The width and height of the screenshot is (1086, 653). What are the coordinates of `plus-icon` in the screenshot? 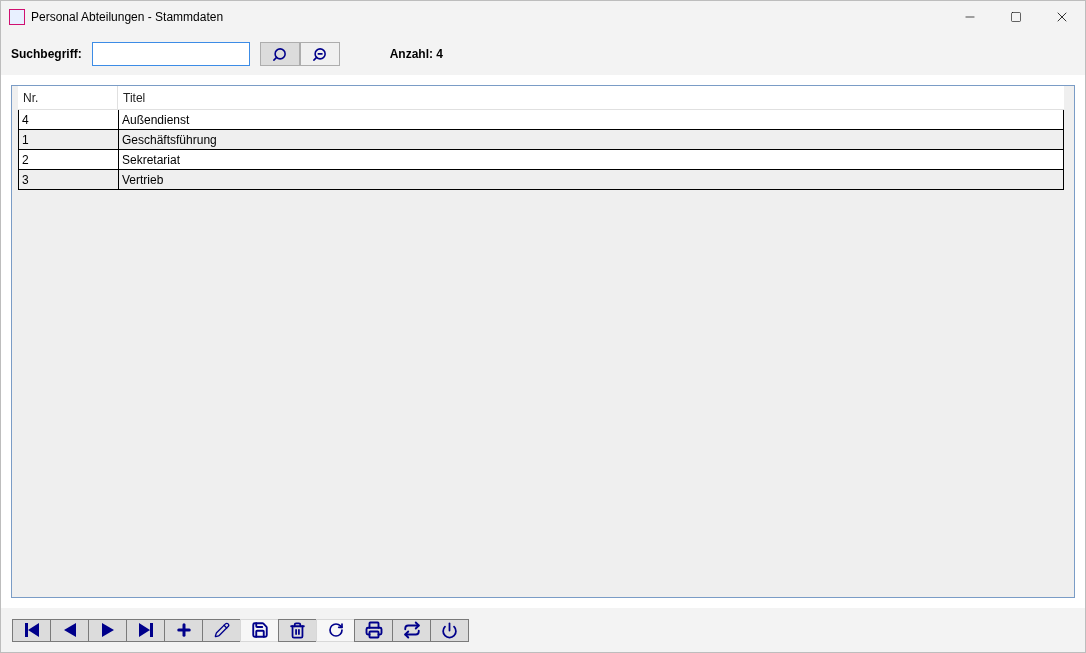 It's located at (183, 630).